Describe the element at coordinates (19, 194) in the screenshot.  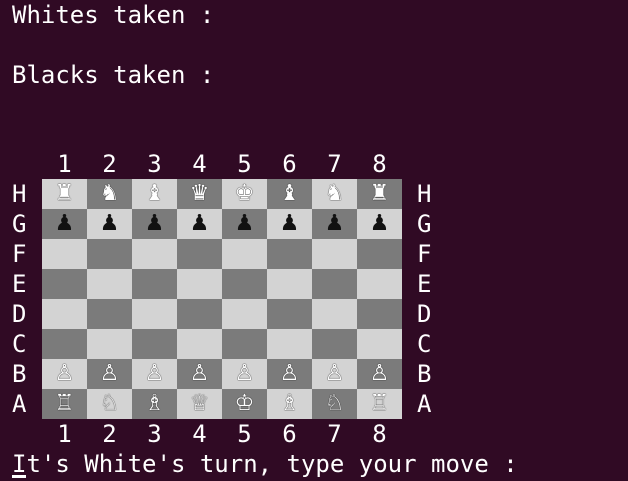
I see `row-label: H` at that location.